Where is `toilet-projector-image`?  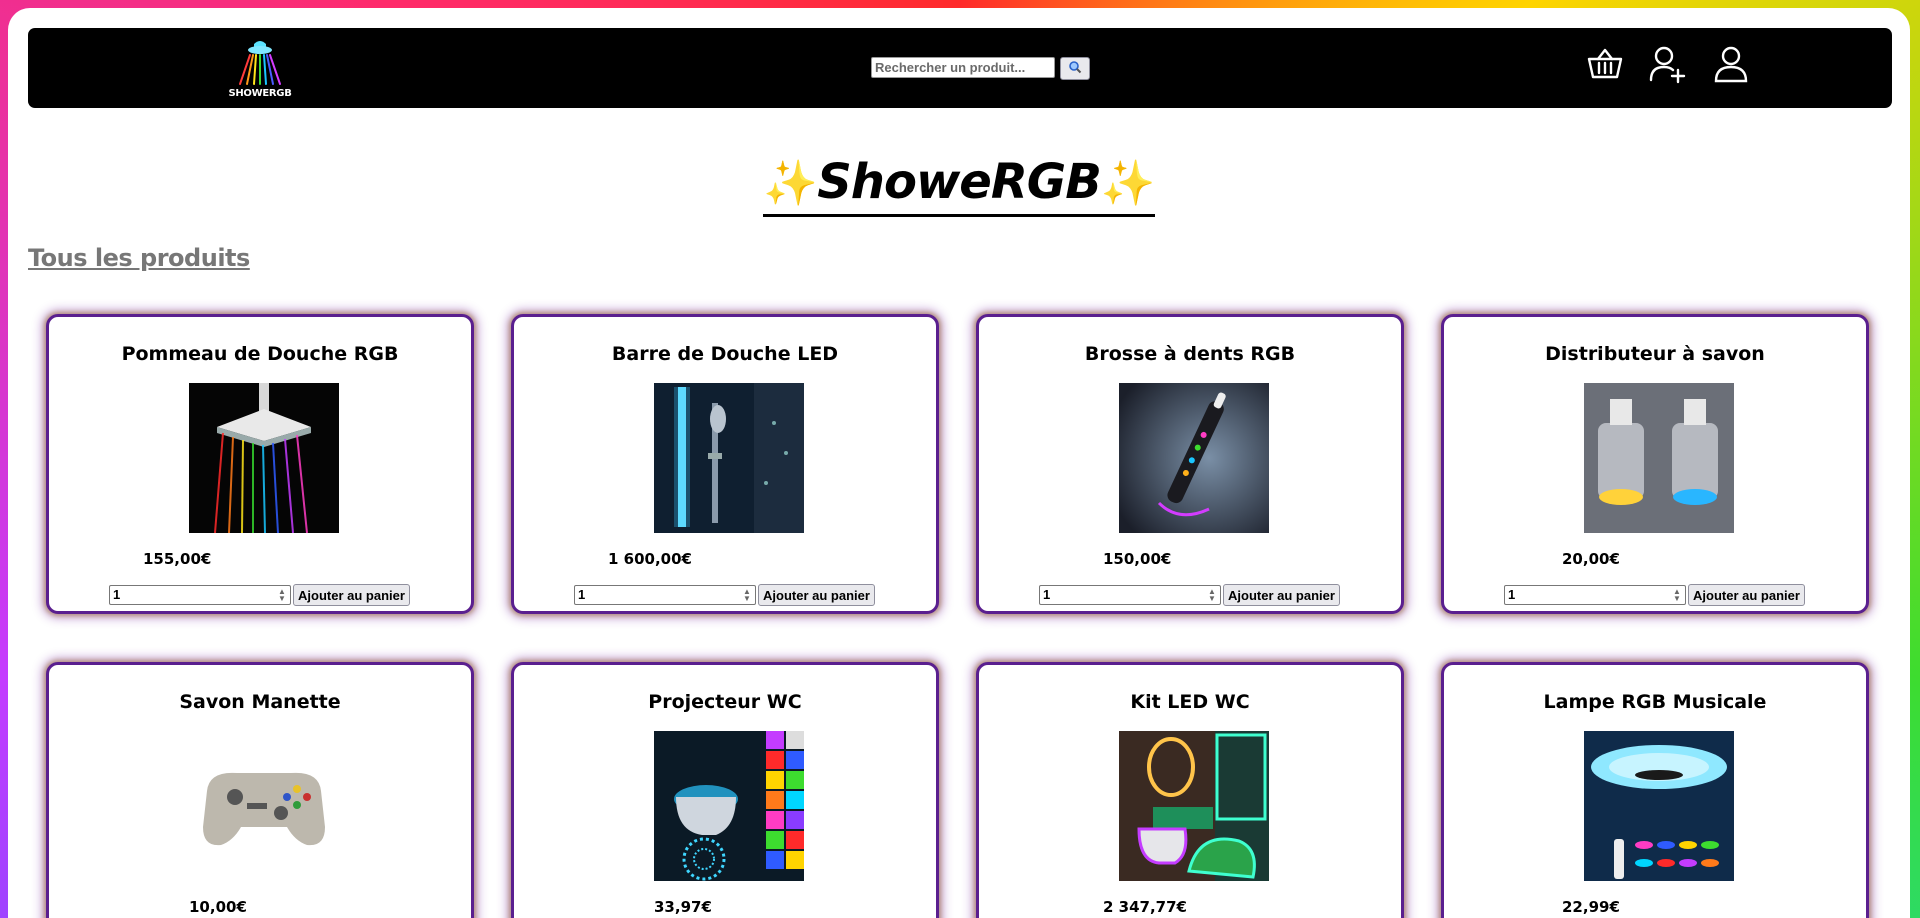 toilet-projector-image is located at coordinates (729, 806).